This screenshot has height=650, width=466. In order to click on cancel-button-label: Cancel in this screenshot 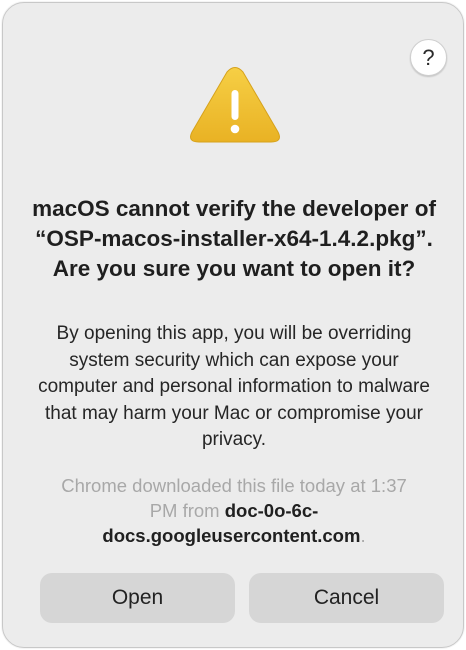, I will do `click(346, 597)`.